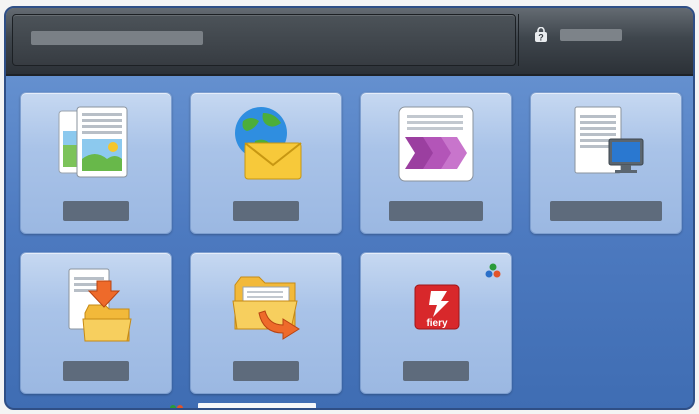 This screenshot has width=699, height=414. Describe the element at coordinates (493, 270) in the screenshot. I see `app-badge-icon` at that location.